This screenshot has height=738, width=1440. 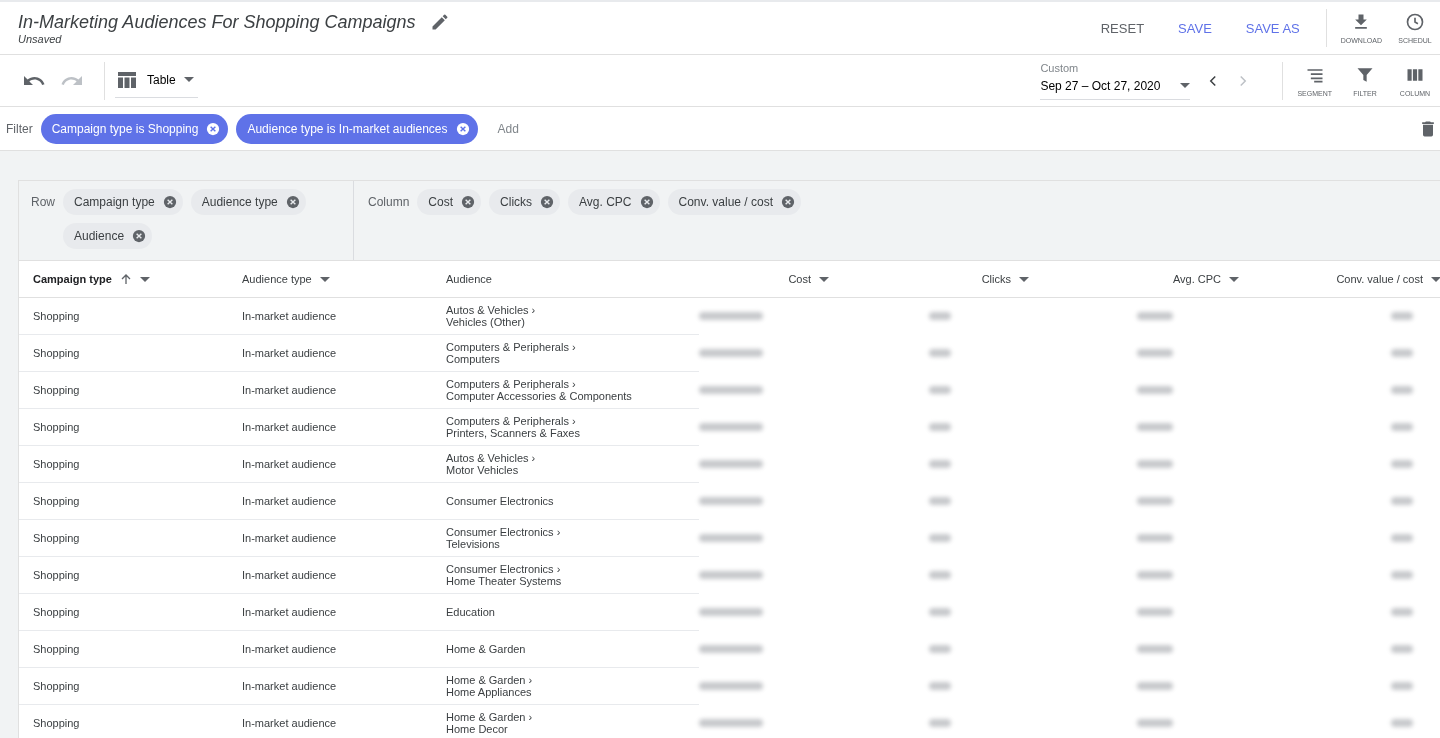 What do you see at coordinates (504, 581) in the screenshot?
I see `table-cell-text: Home Theater Systems` at bounding box center [504, 581].